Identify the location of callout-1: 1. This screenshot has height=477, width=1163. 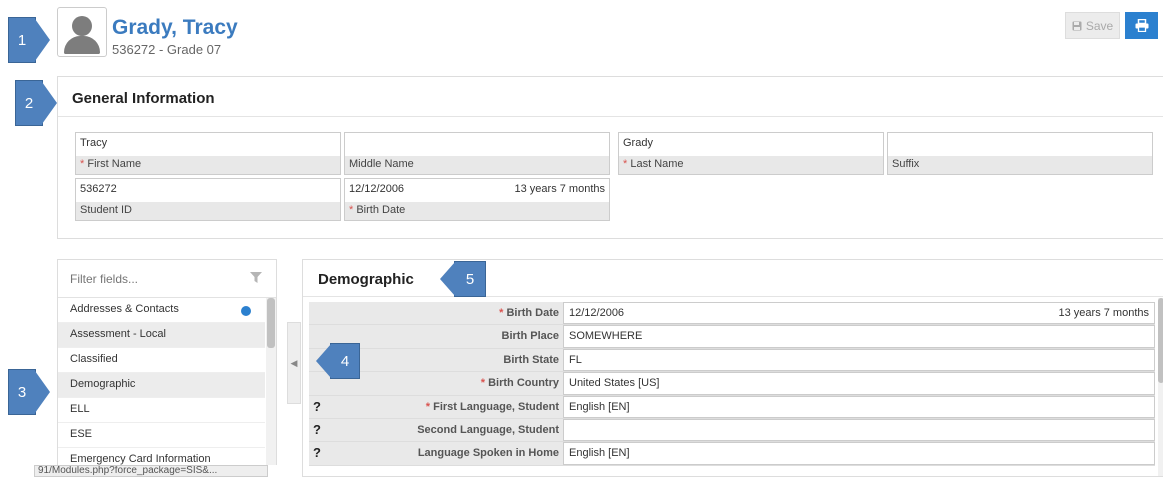
(22, 40).